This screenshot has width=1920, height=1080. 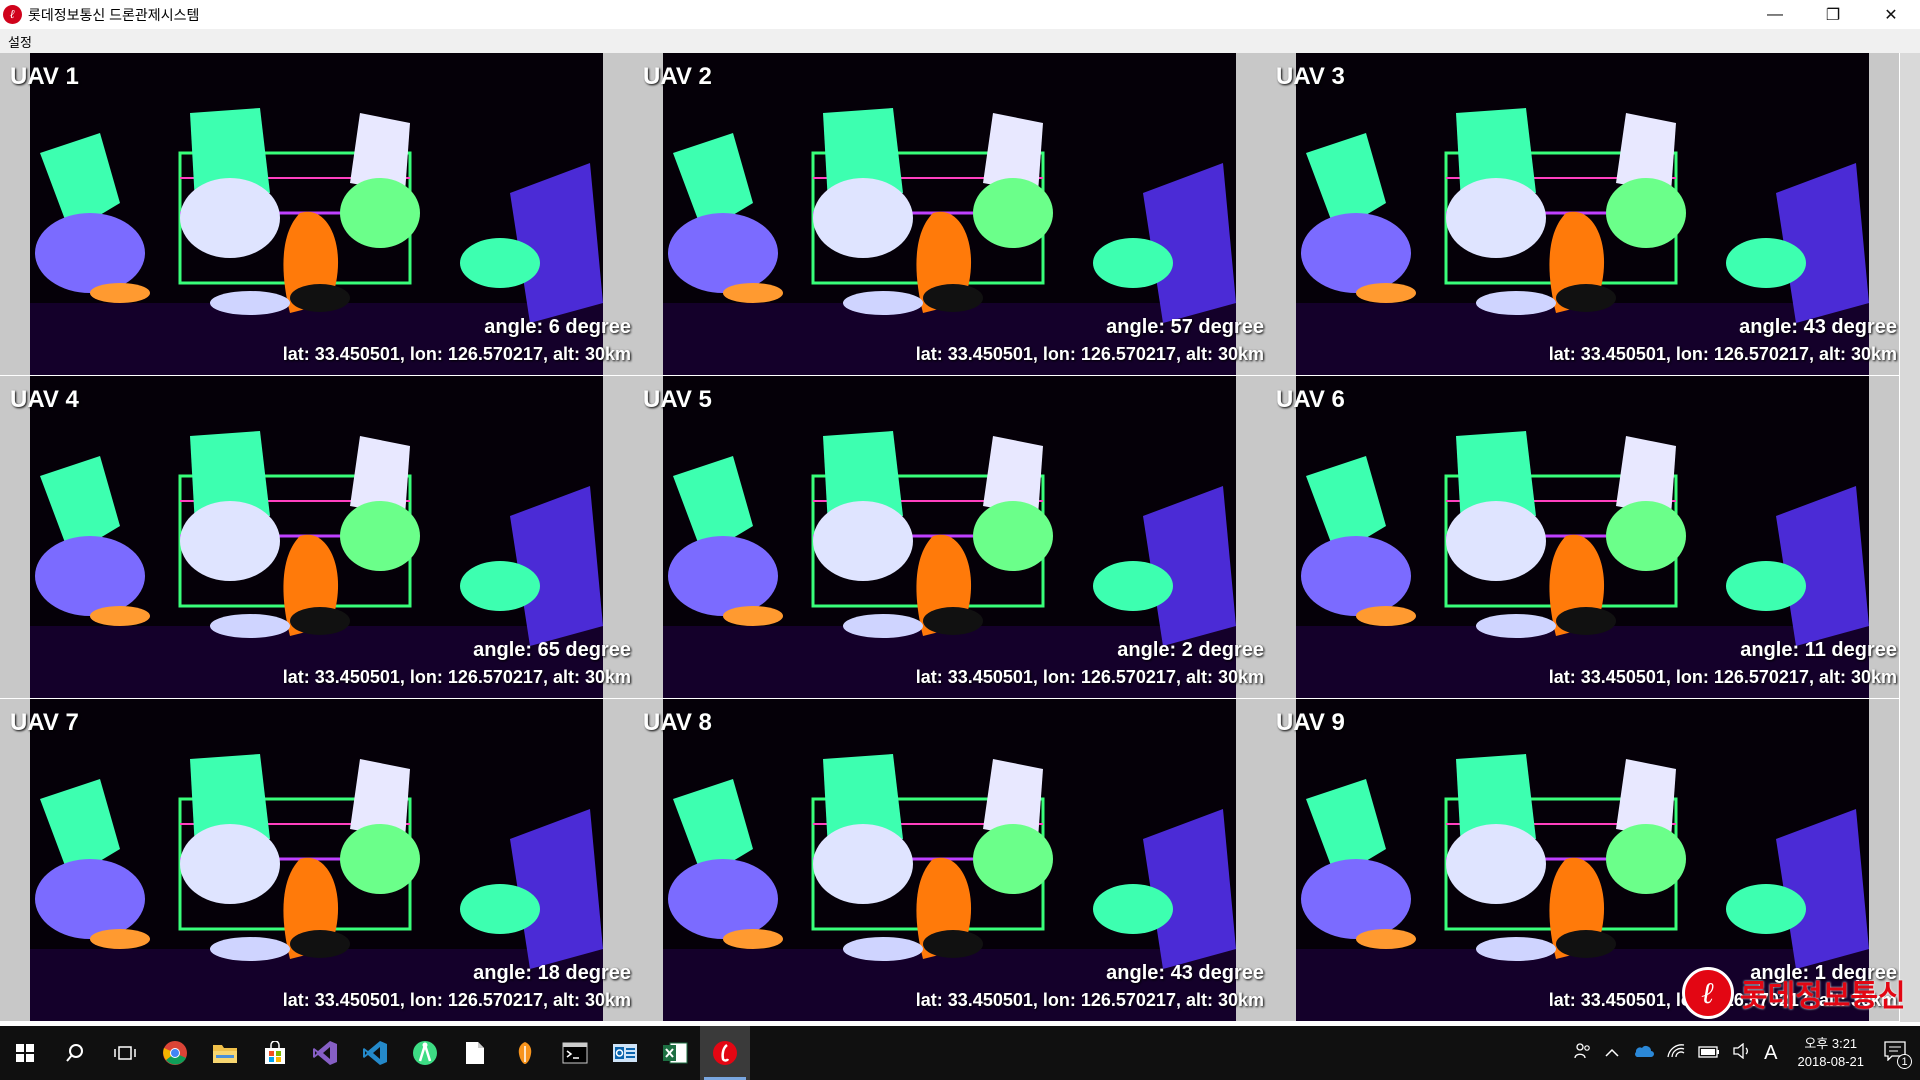 I want to click on window-controls: — ❐ ✕, so click(x=1833, y=14).